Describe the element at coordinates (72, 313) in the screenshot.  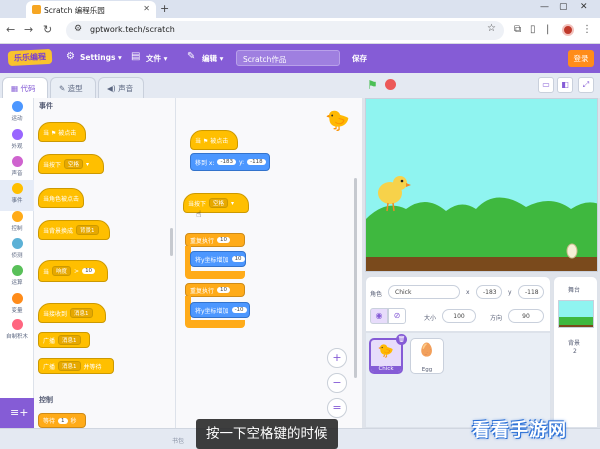
I see `block-when-receive: 当接收到 消息1` at that location.